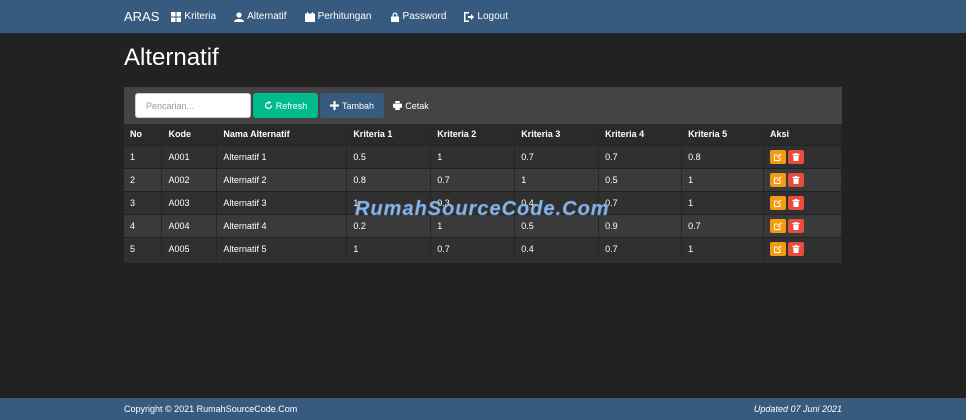  Describe the element at coordinates (143, 202) in the screenshot. I see `table-cell: 3` at that location.